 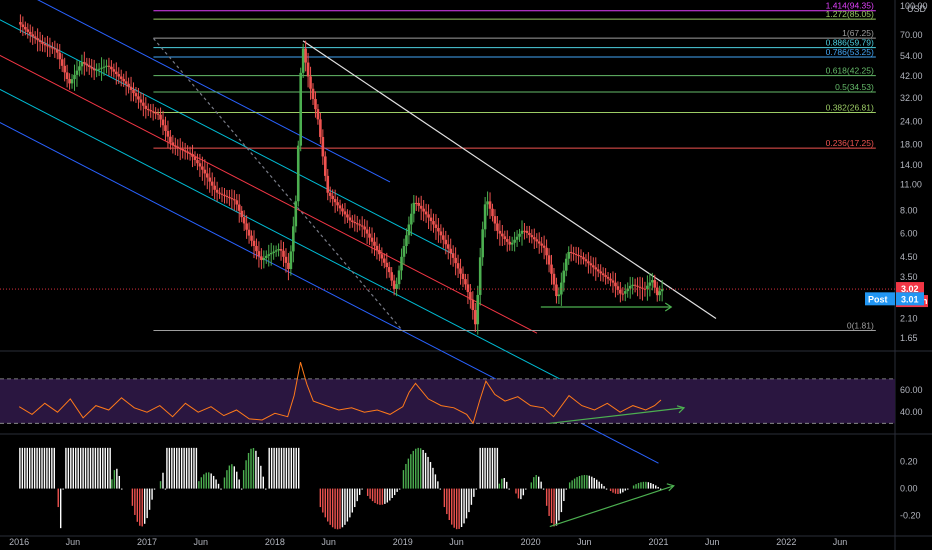 What do you see at coordinates (147, 542) in the screenshot?
I see `time-tick-label: 2017` at bounding box center [147, 542].